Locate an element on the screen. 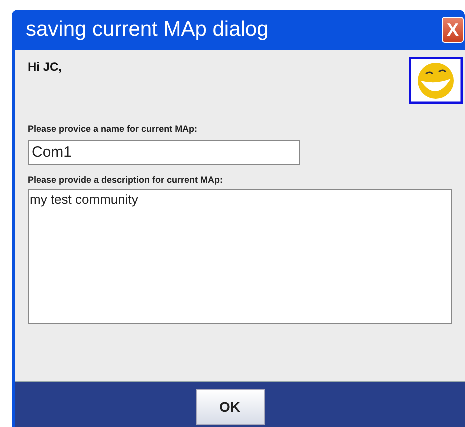  window-title: saving current MAp dialog is located at coordinates (147, 30).